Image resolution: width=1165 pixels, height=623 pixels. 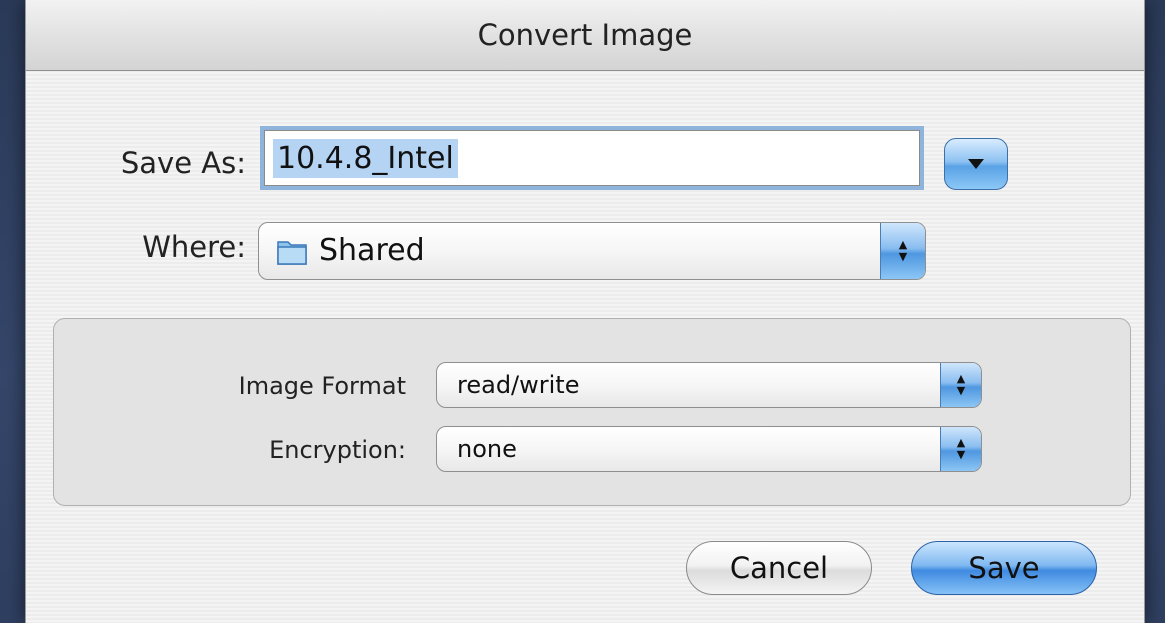 I want to click on where-value: Shared, so click(x=372, y=250).